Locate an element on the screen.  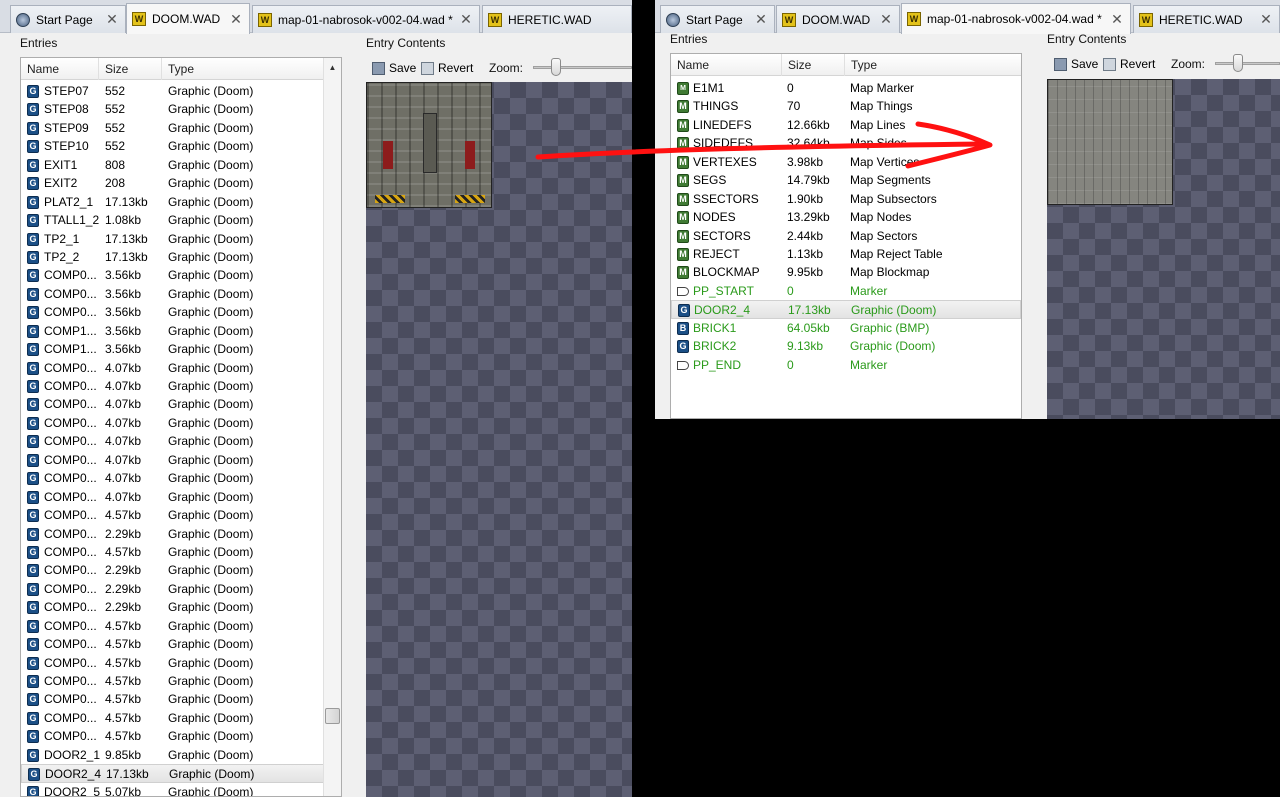
list-item: PP_START 0 Marker is located at coordinates (846, 291).